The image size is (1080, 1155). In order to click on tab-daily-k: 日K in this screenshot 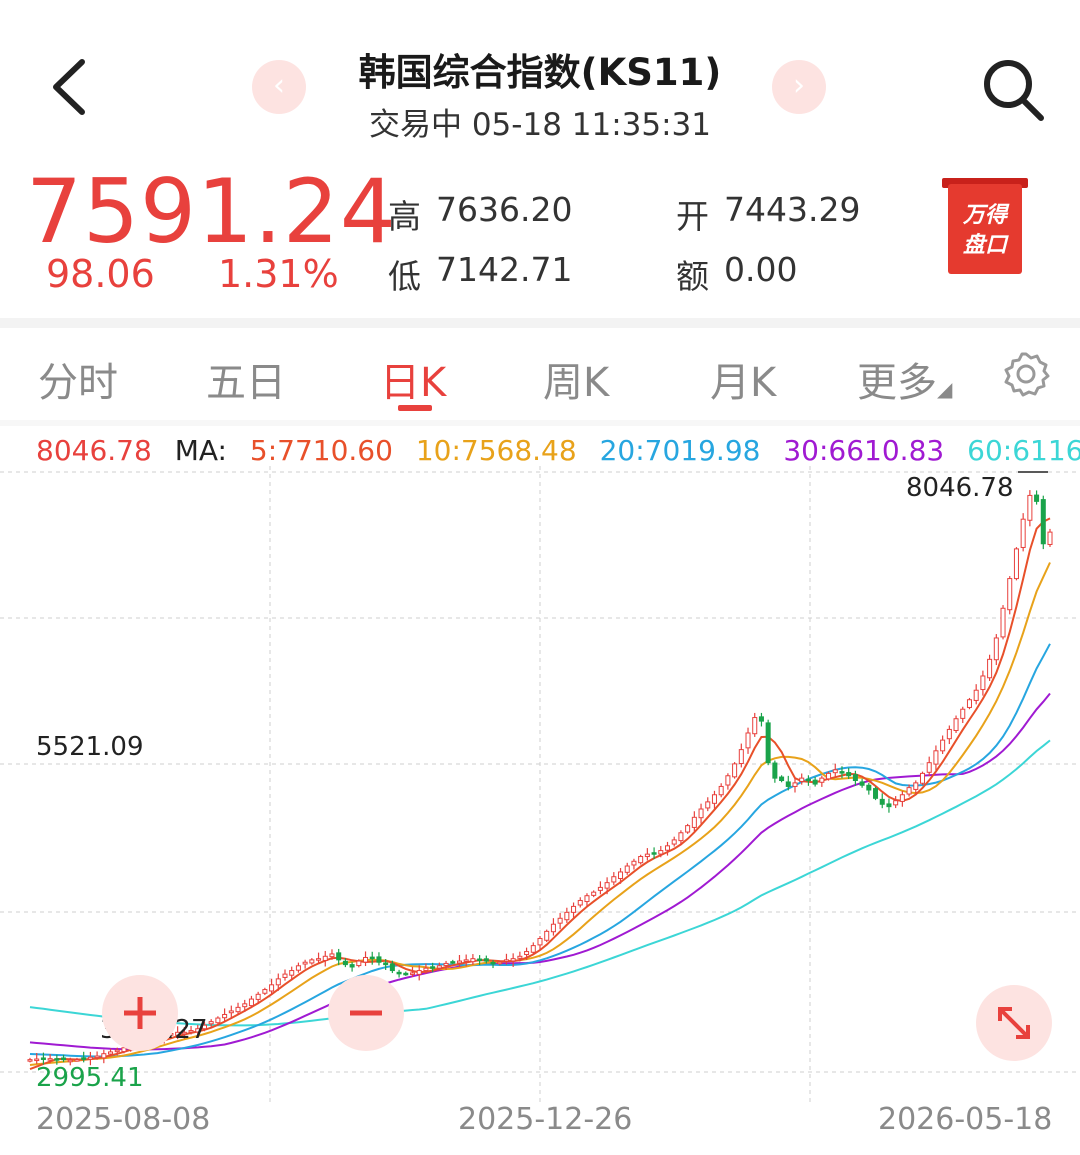, I will do `click(413, 379)`.